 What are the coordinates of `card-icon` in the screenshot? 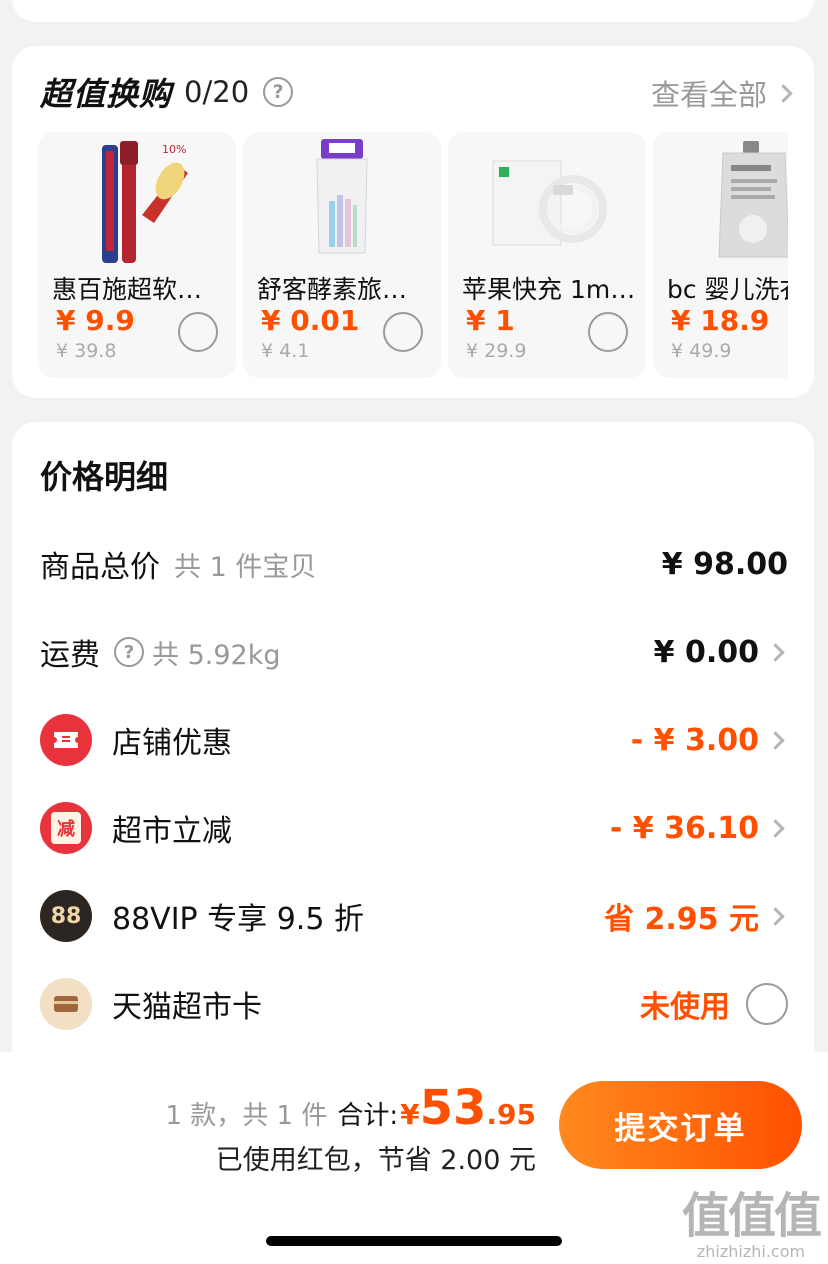 It's located at (66, 1004).